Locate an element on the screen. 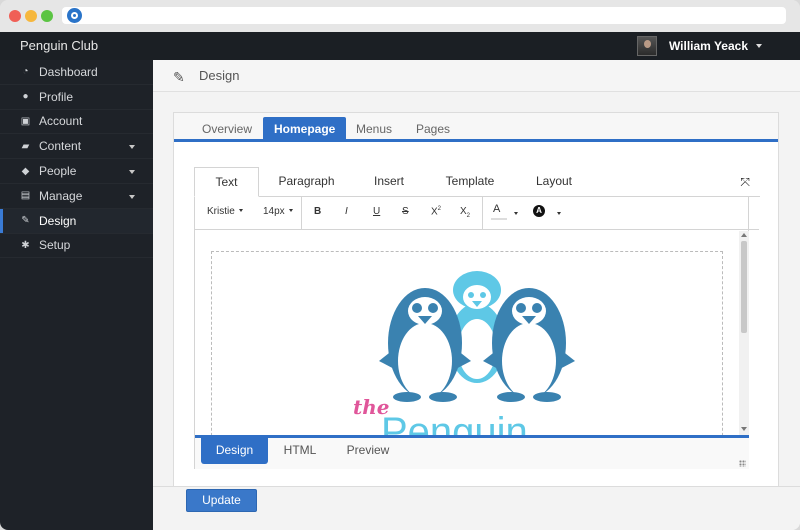 The height and width of the screenshot is (530, 800). sidebar-item-label: People is located at coordinates (58, 171).